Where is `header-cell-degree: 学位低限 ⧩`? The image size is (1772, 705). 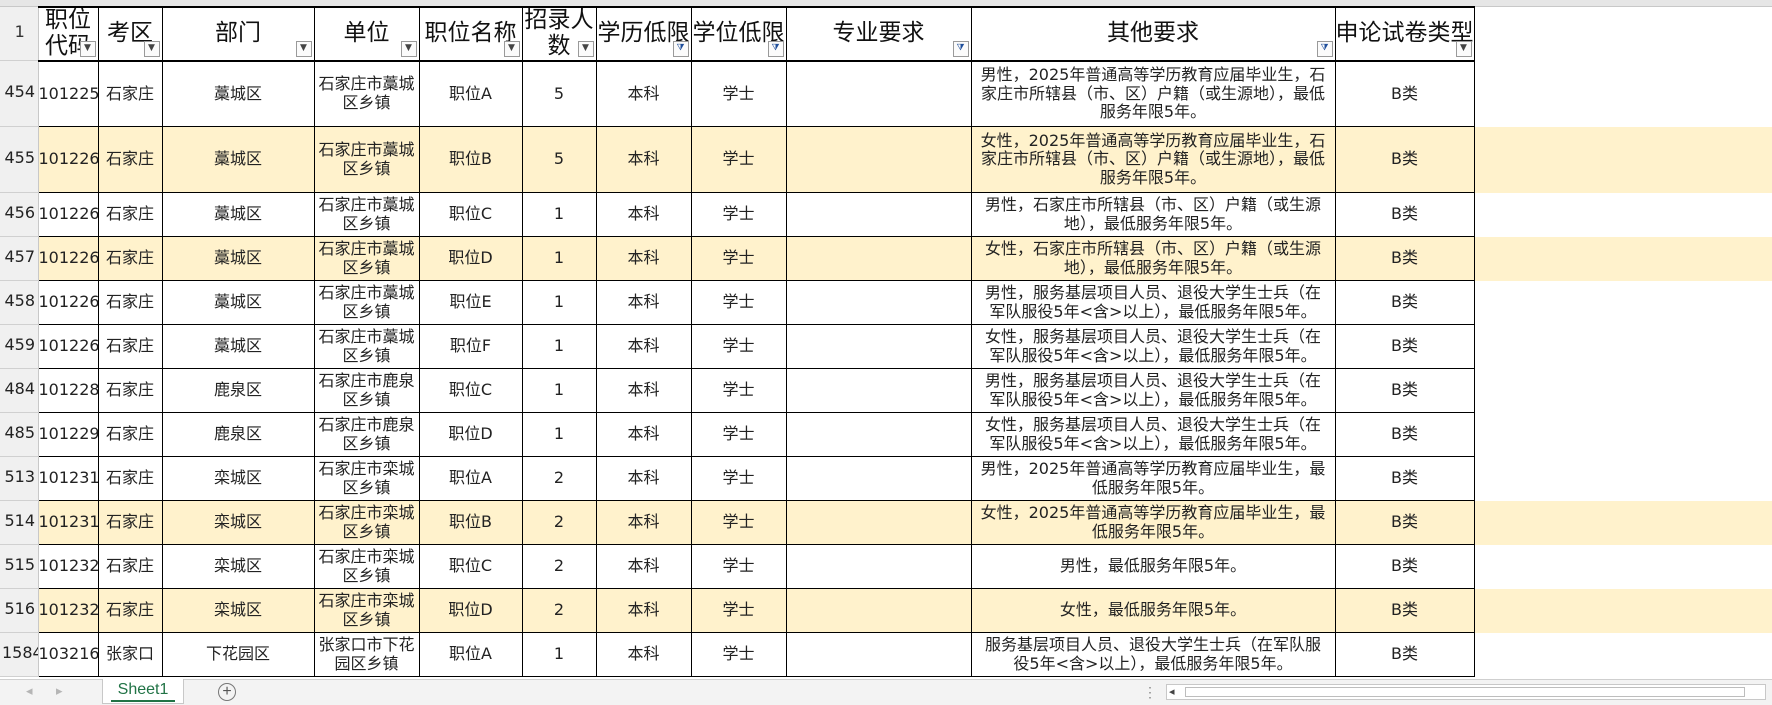 header-cell-degree: 学位低限 ⧩ is located at coordinates (738, 34).